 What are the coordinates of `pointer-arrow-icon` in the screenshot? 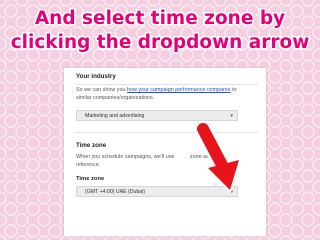 It's located at (217, 156).